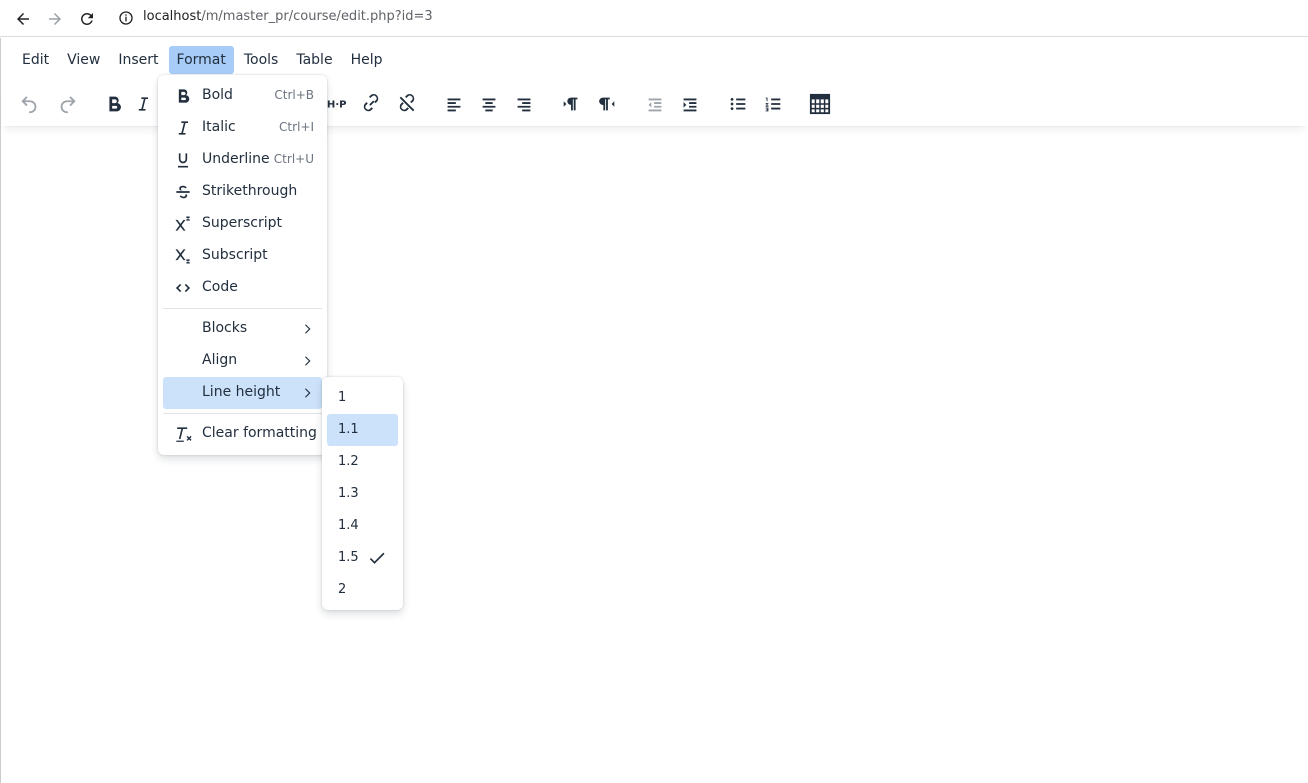 This screenshot has height=783, width=1308. What do you see at coordinates (242, 96) in the screenshot?
I see `format-bold: Bold Ctrl+B` at bounding box center [242, 96].